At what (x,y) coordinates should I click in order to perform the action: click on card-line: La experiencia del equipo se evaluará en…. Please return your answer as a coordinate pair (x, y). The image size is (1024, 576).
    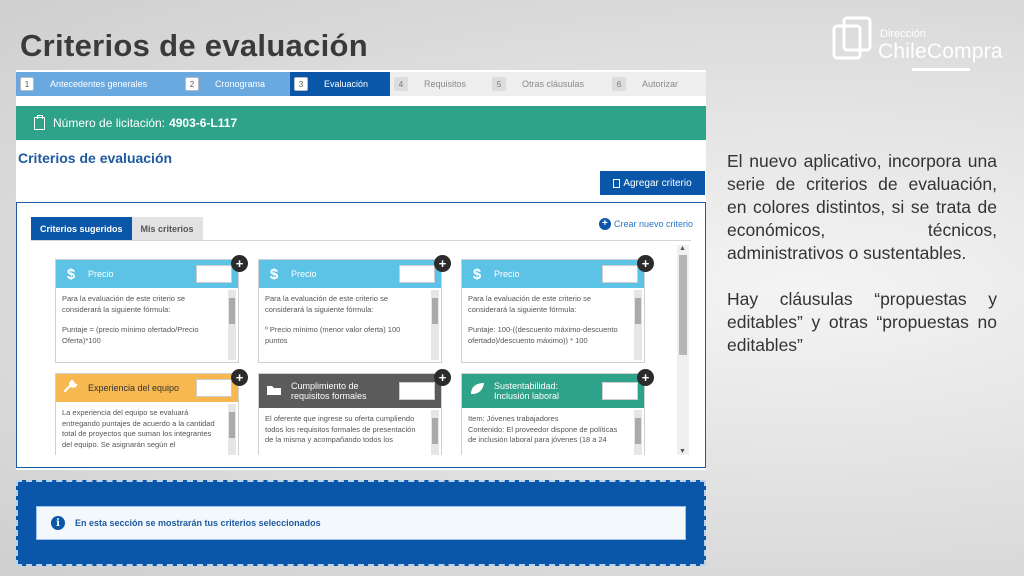
    Looking at the image, I should click on (138, 428).